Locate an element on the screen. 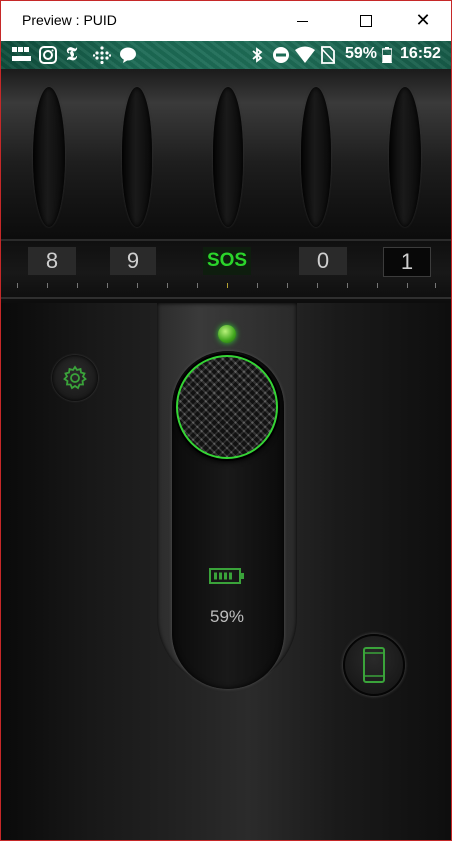 Image resolution: width=452 pixels, height=841 pixels. maximize-icon is located at coordinates (366, 21).